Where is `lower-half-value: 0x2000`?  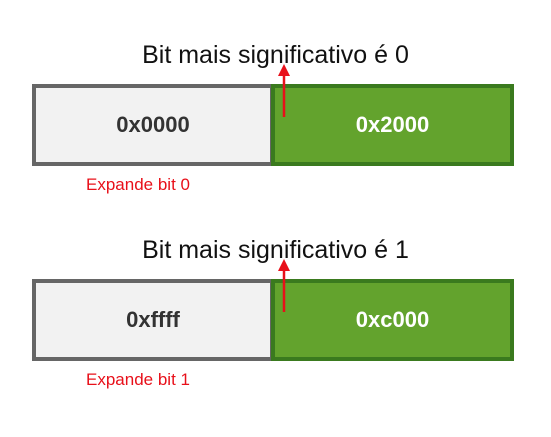 lower-half-value: 0x2000 is located at coordinates (392, 124).